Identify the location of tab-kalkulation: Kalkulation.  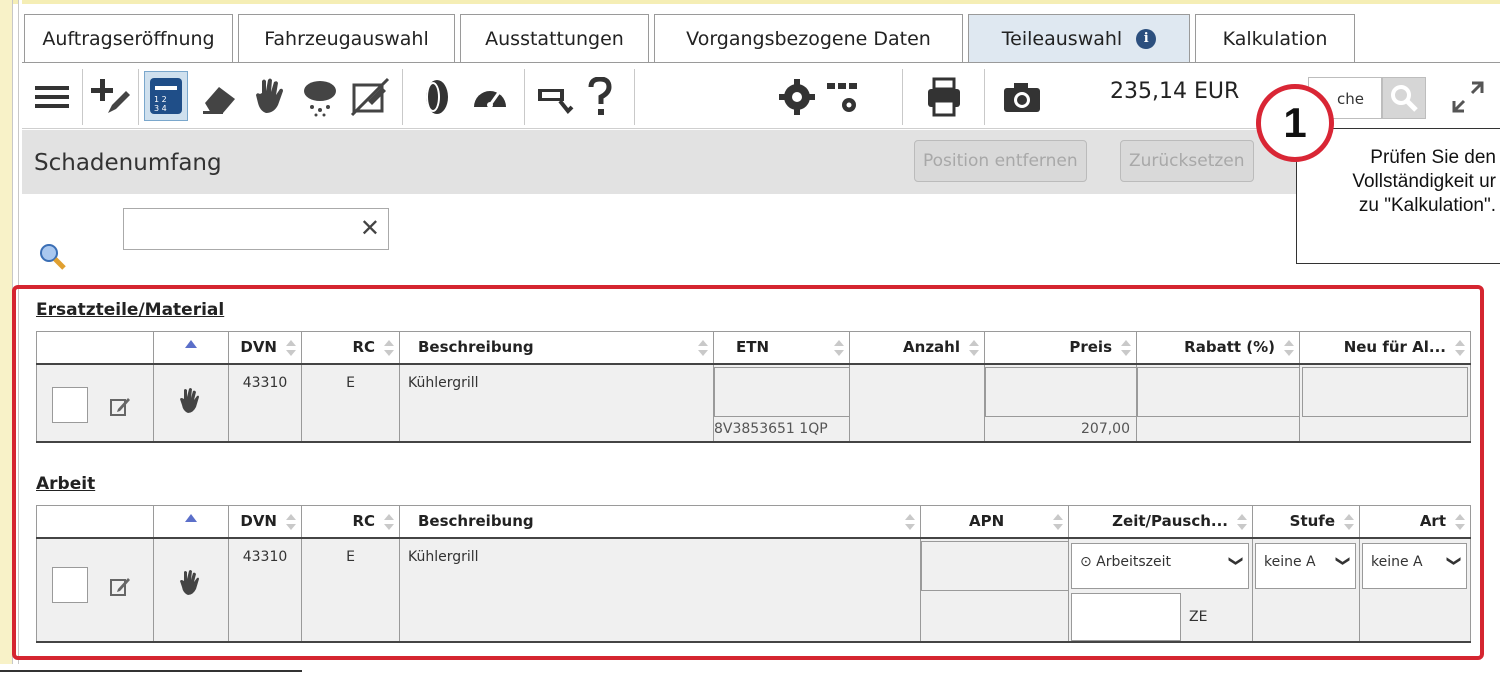
(1275, 38).